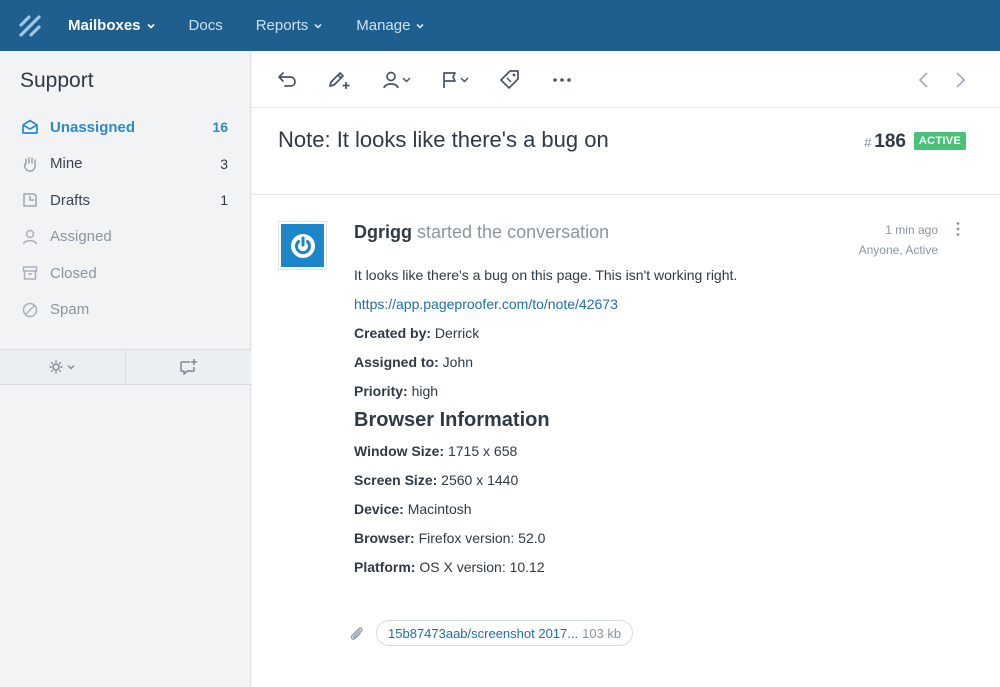  What do you see at coordinates (57, 80) in the screenshot?
I see `mailbox-title: Support` at bounding box center [57, 80].